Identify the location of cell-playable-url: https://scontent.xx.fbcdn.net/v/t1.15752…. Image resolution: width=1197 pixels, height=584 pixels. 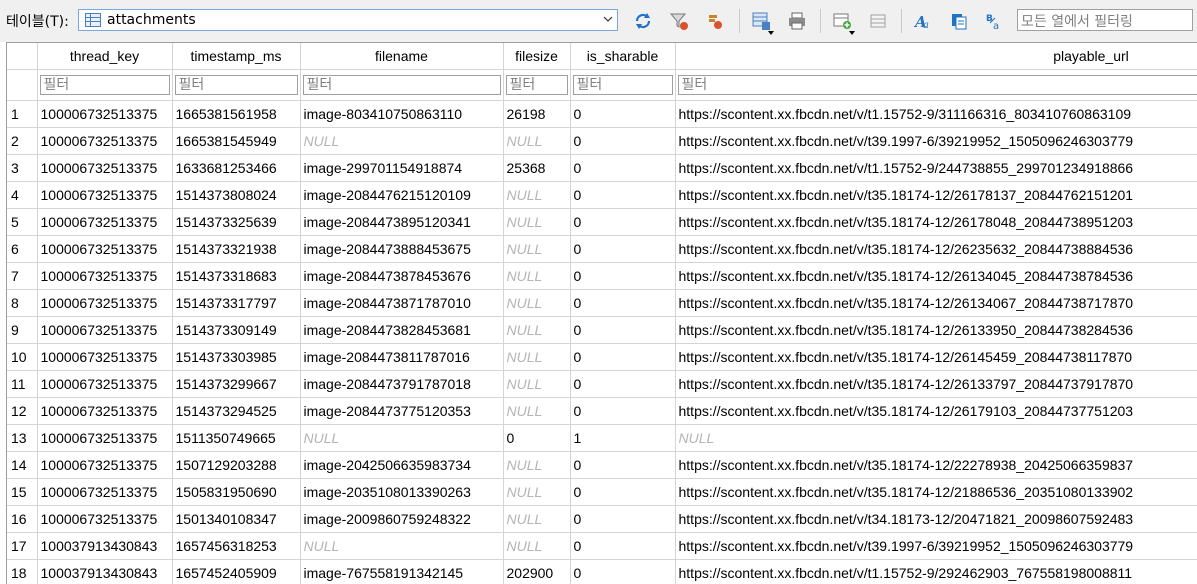
(936, 168).